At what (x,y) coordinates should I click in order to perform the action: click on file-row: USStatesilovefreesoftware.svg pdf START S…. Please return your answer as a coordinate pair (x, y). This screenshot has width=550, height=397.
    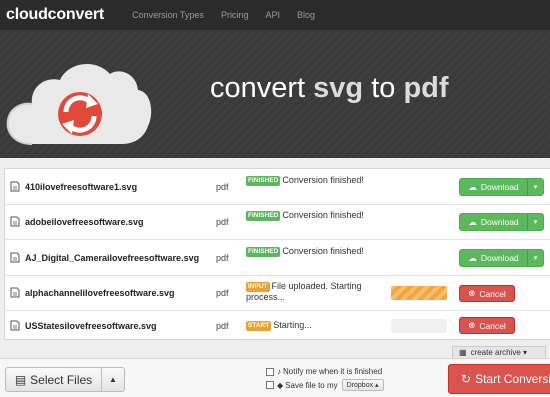
    Looking at the image, I should click on (277, 326).